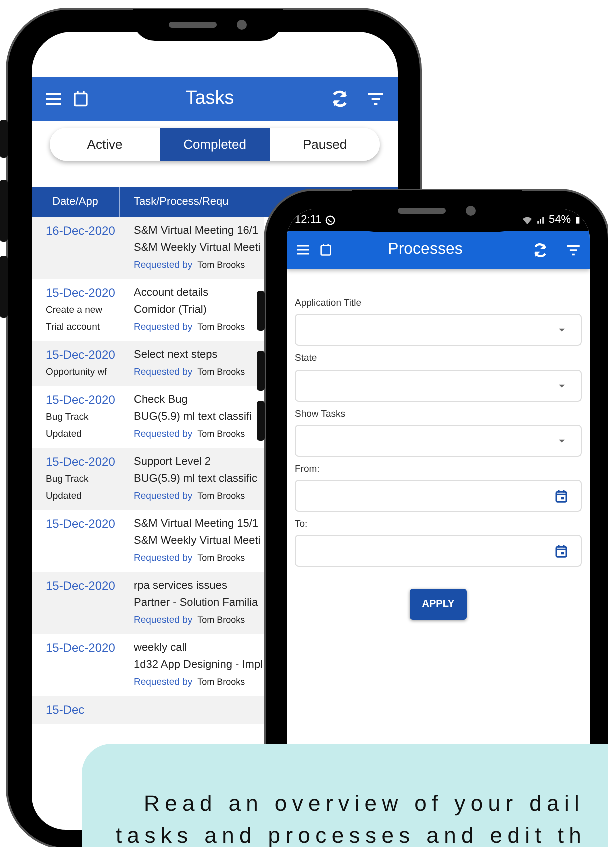 The height and width of the screenshot is (847, 608). What do you see at coordinates (181, 586) in the screenshot?
I see `task-text: rpa services issues` at bounding box center [181, 586].